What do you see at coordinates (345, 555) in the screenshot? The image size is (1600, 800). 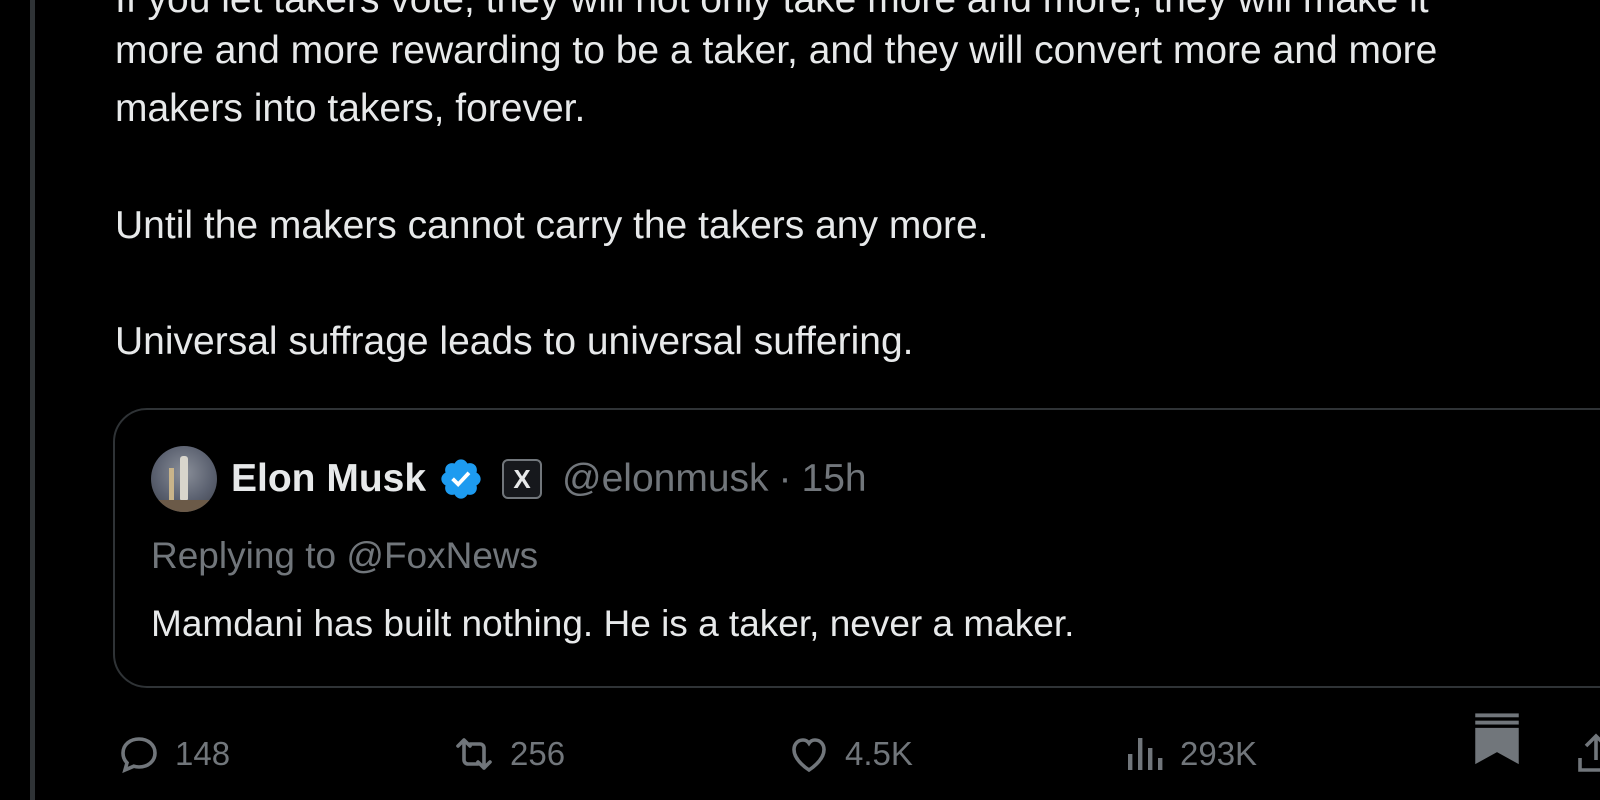 I see `replying-to: Replying to @FoxNews` at bounding box center [345, 555].